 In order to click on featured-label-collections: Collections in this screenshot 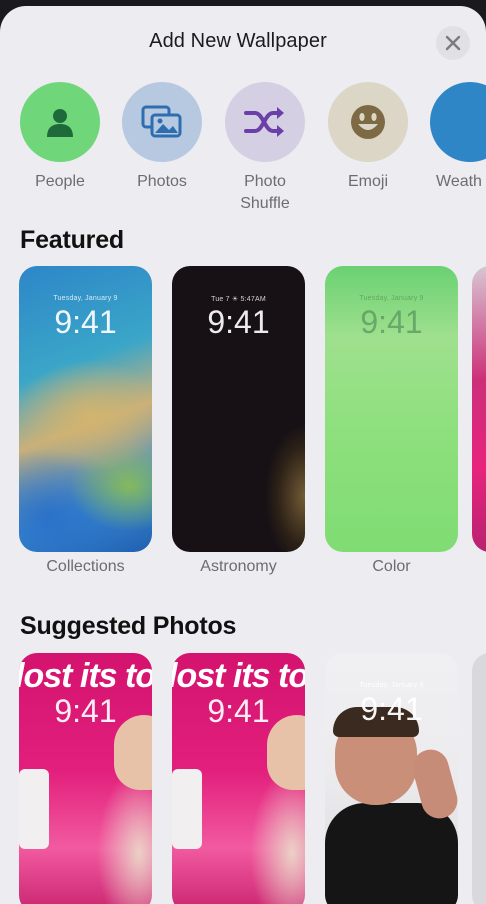, I will do `click(85, 566)`.